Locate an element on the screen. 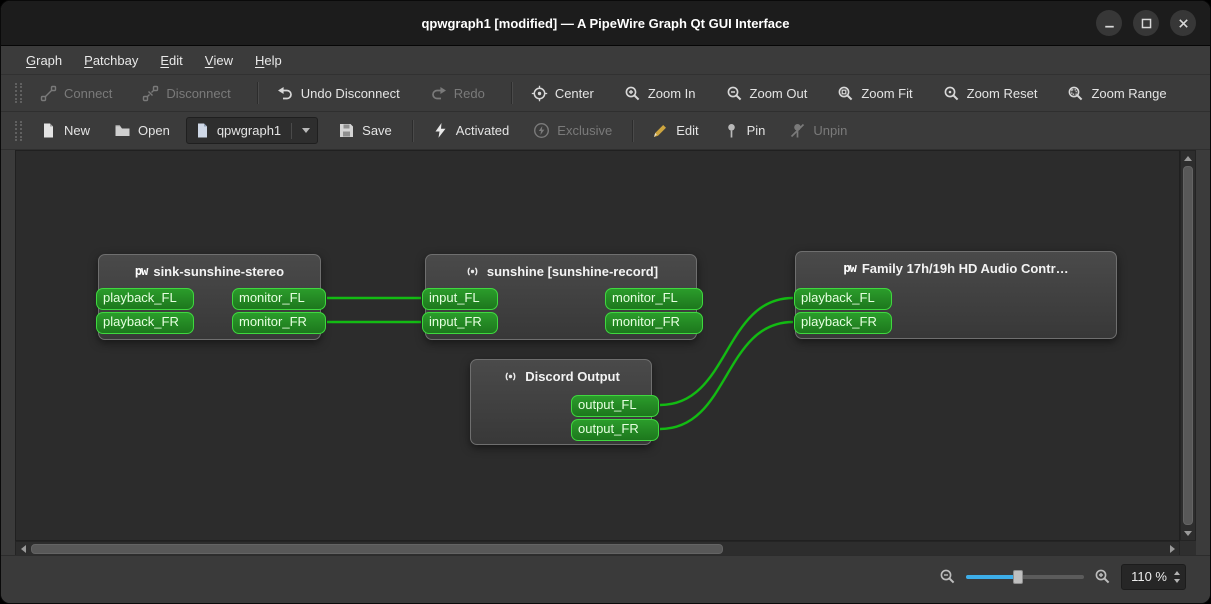  zoom-range-icon is located at coordinates (1076, 93).